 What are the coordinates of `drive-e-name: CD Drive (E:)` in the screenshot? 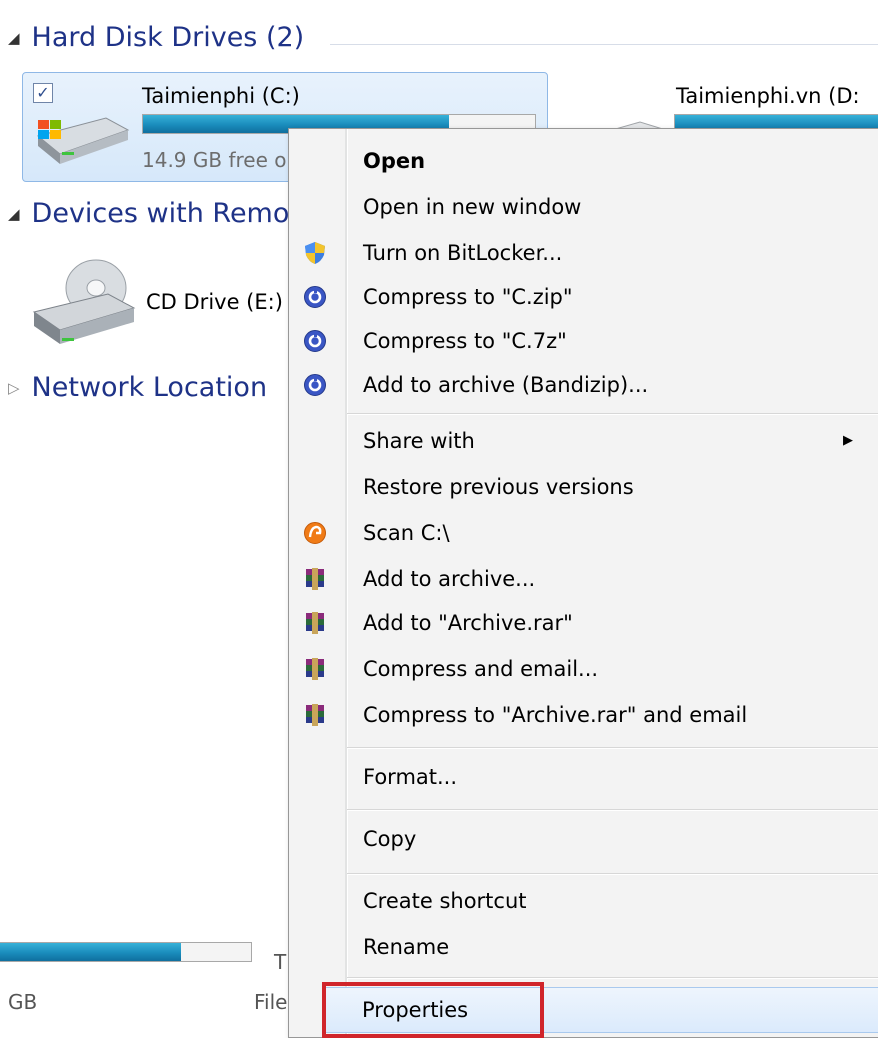 It's located at (214, 302).